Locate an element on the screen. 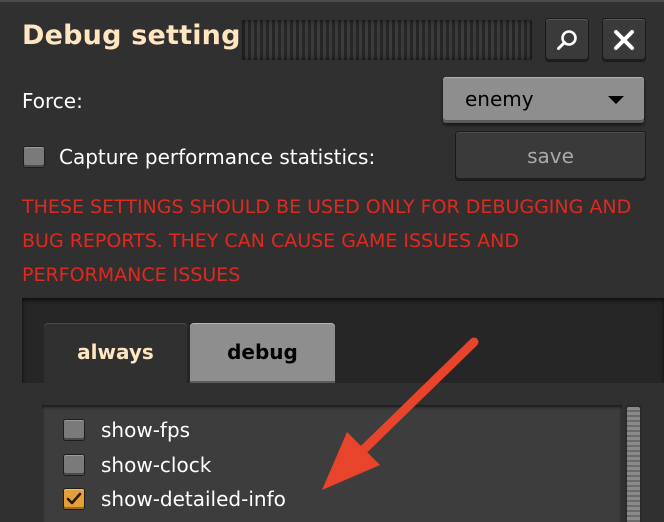 This screenshot has width=664, height=522. tab-debug: debug is located at coordinates (262, 353).